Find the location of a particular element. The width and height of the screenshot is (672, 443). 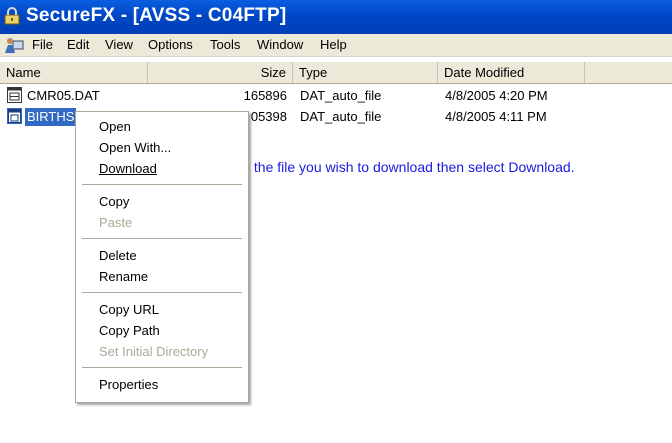

menu-item-open: Open is located at coordinates (115, 126).